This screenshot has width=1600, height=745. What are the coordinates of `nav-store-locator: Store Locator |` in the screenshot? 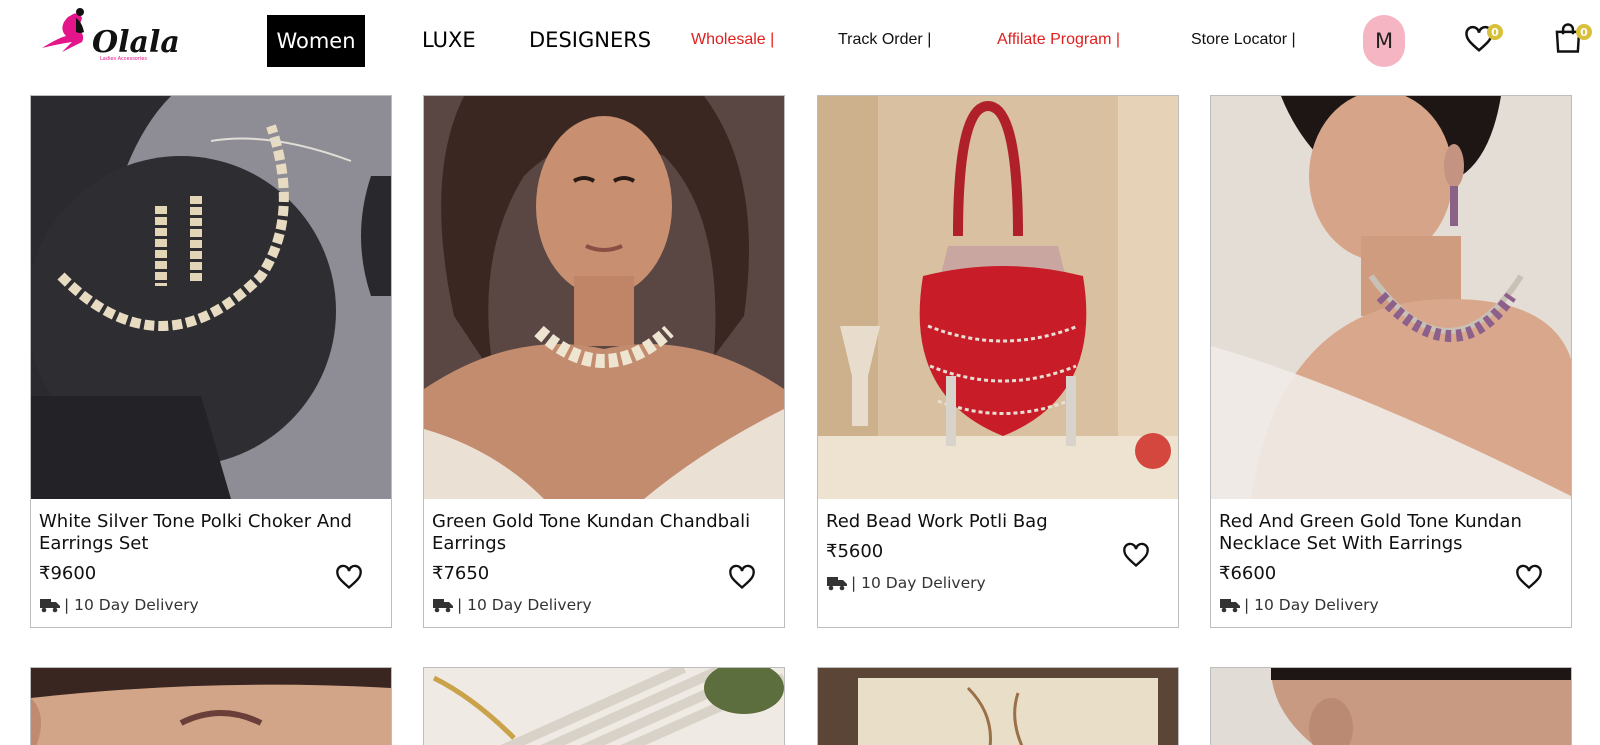 It's located at (1243, 40).